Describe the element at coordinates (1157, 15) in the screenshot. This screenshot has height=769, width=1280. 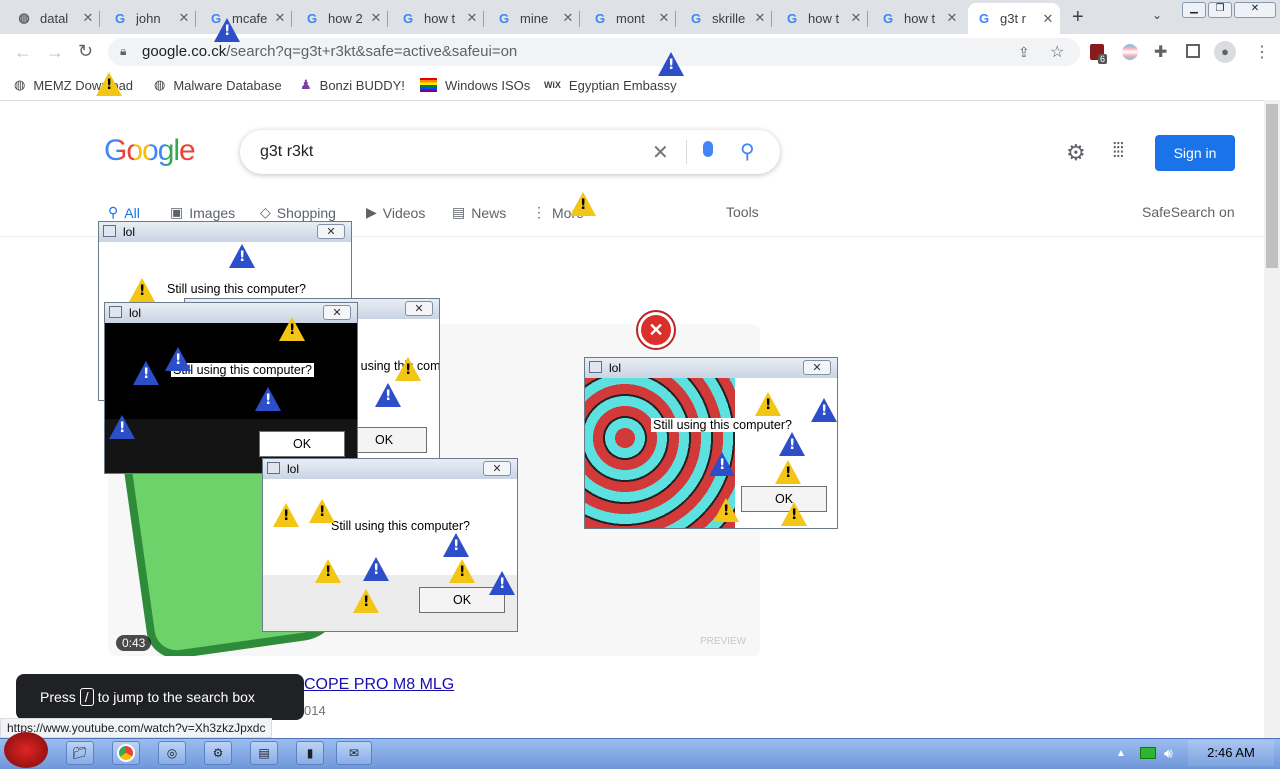
I see `tab-search-chevron-icon: ⌄` at that location.